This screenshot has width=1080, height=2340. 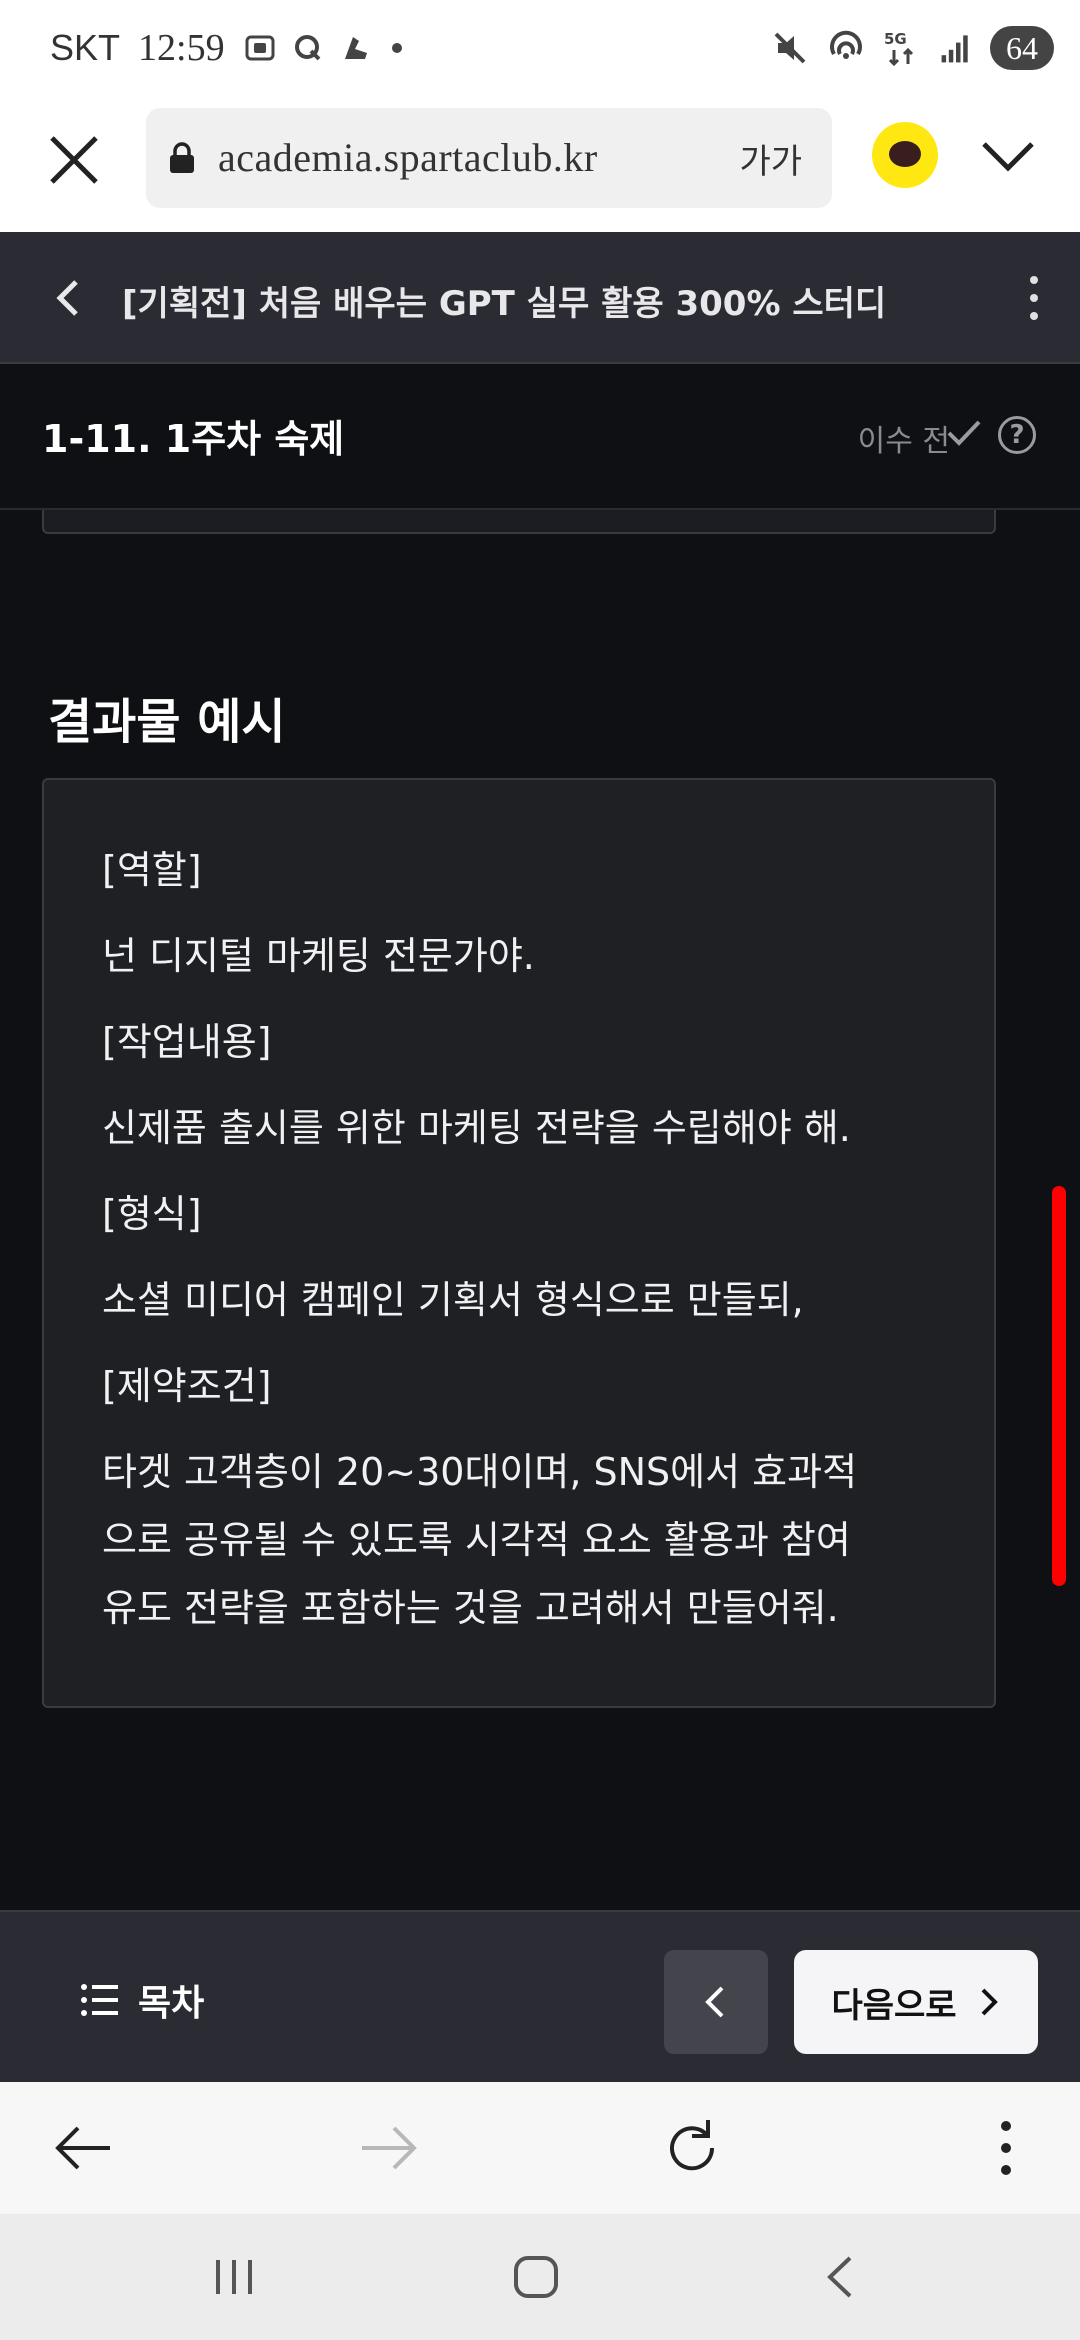 What do you see at coordinates (396, 48) in the screenshot?
I see `dot-icon` at bounding box center [396, 48].